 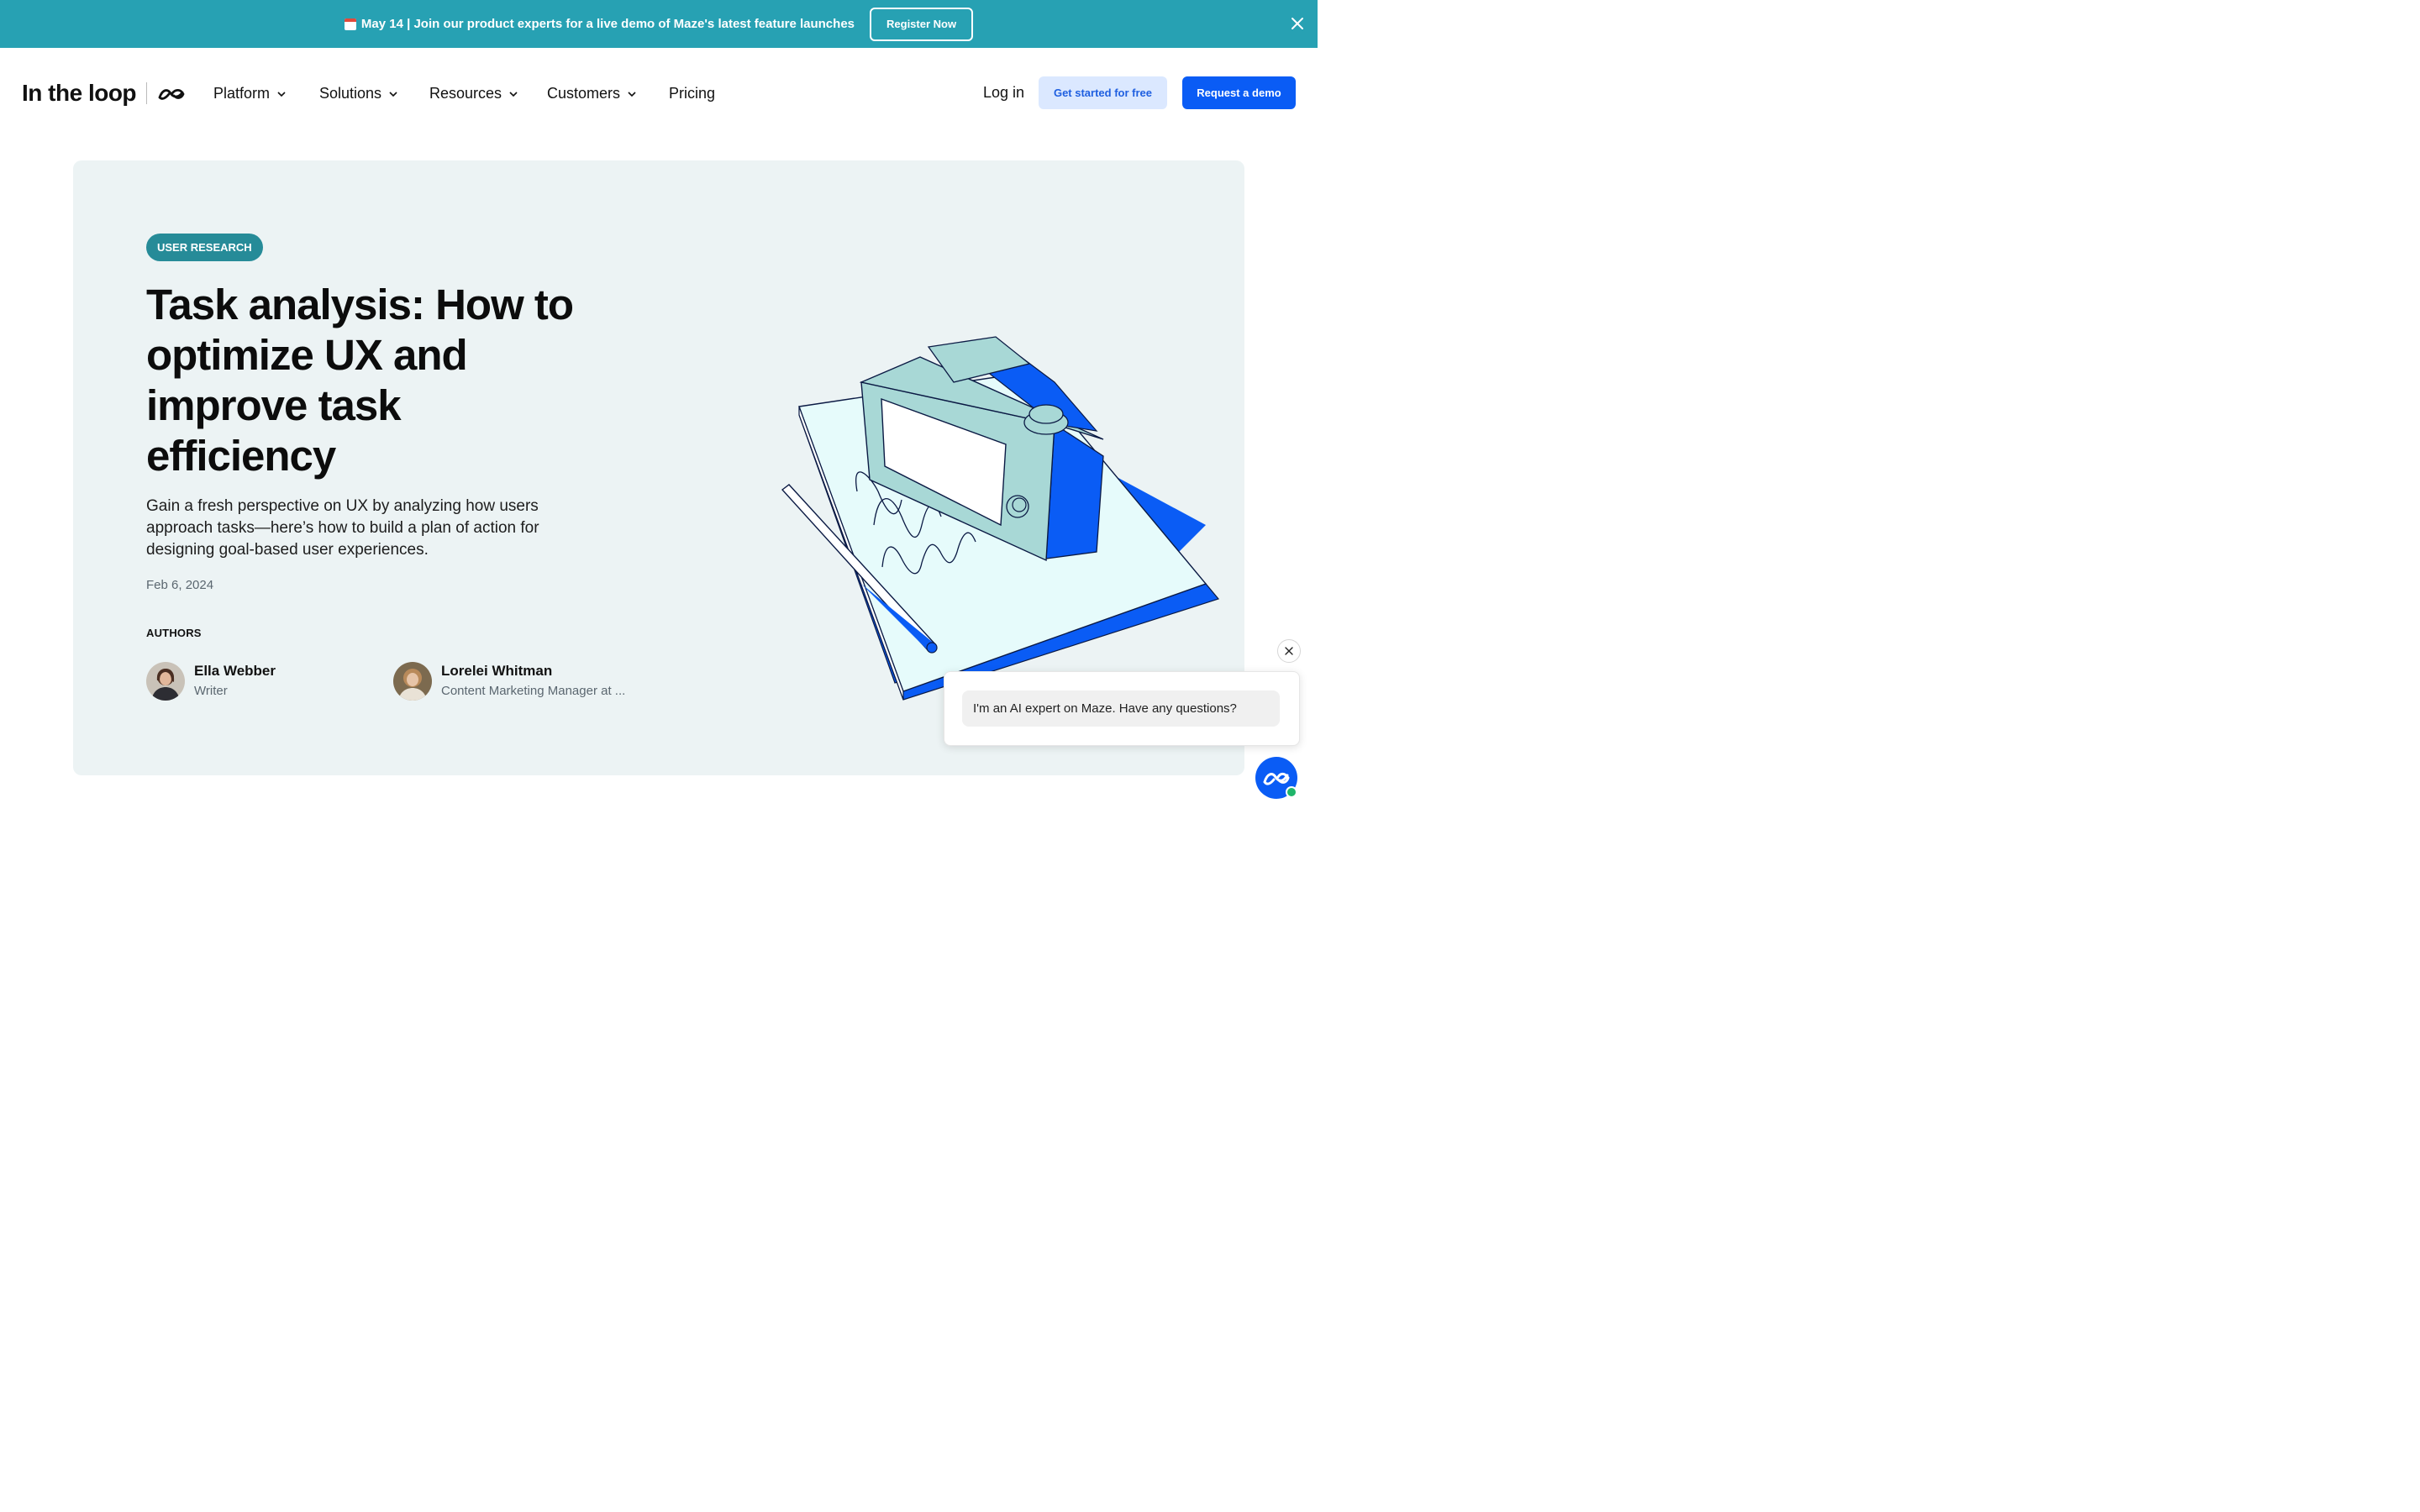 I want to click on publish-date: Feb 6, 2024, so click(x=180, y=585).